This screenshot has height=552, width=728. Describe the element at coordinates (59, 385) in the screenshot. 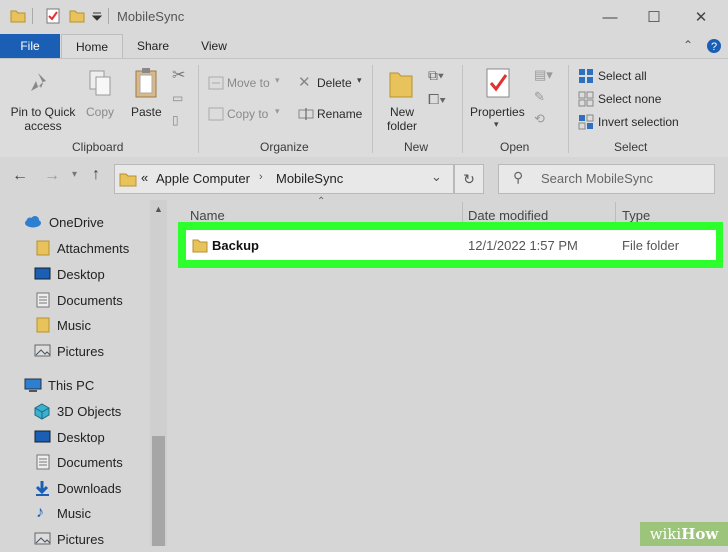

I see `sidebar-item-this-pc: This PC` at that location.